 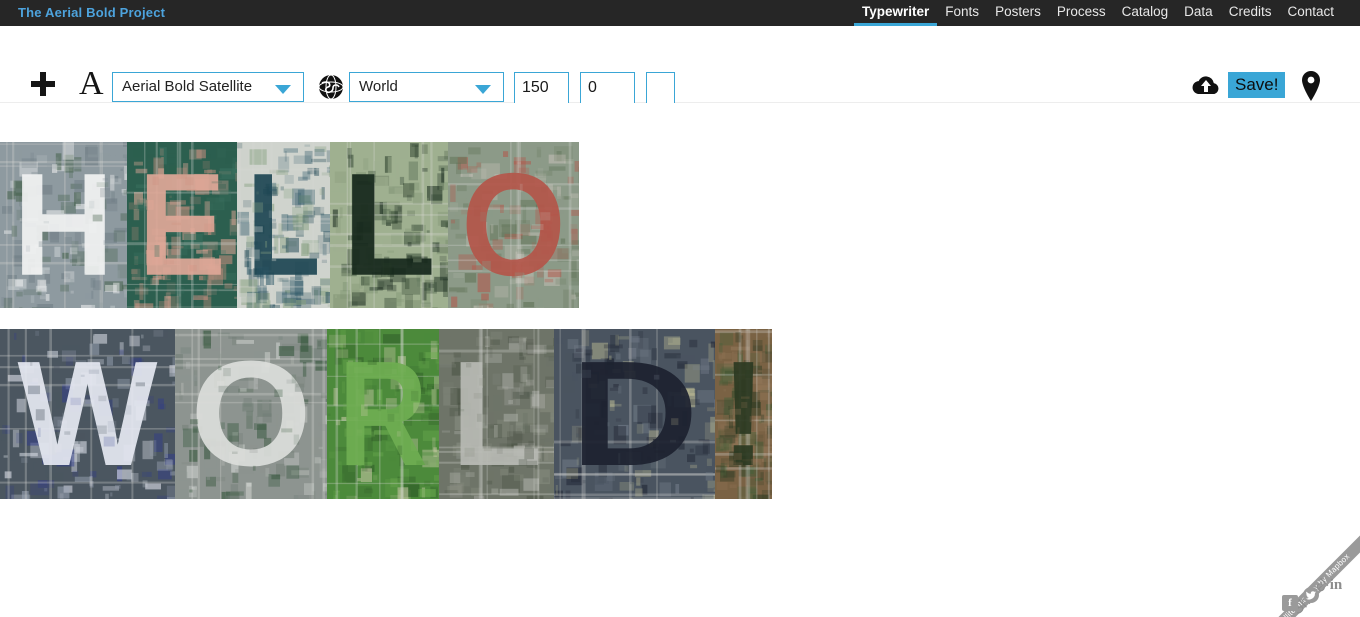 I want to click on paper-color-input, so click(x=660, y=88).